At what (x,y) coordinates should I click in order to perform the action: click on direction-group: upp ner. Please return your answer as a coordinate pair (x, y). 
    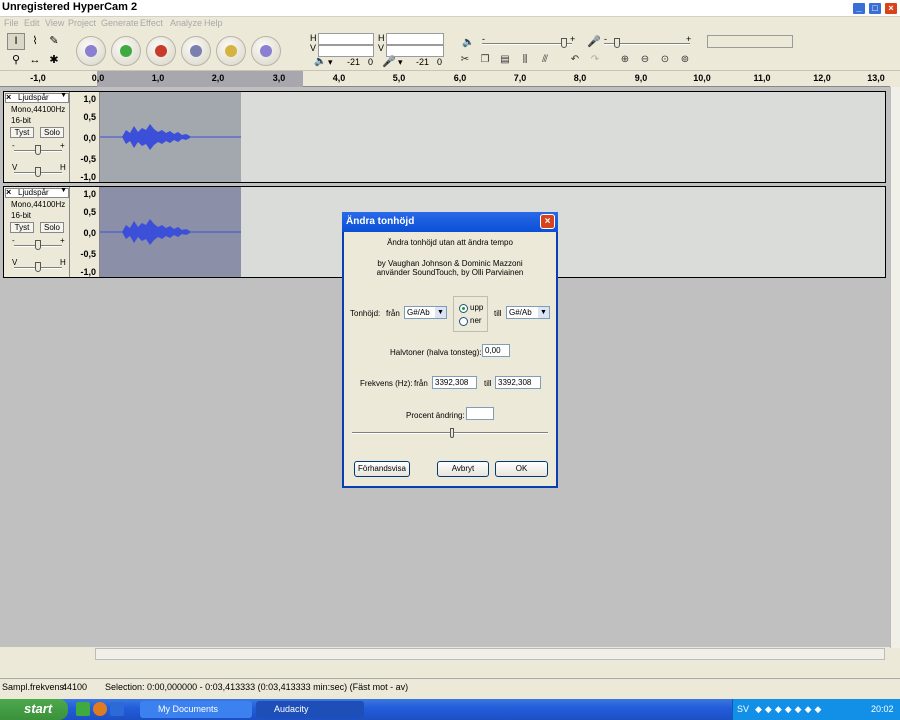
    Looking at the image, I should click on (470, 314).